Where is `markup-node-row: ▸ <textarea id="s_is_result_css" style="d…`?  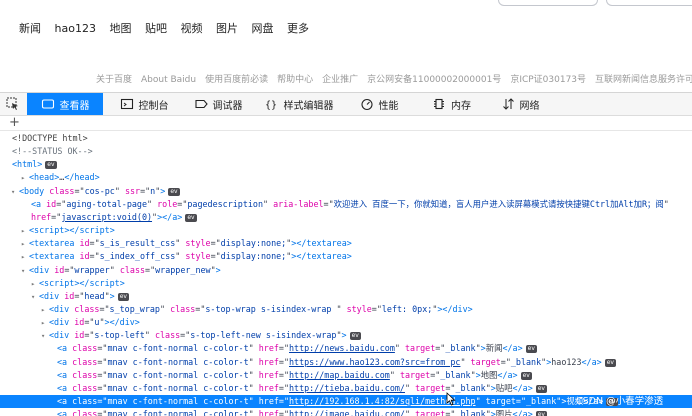
markup-node-row: ▸ <textarea id="s_is_result_css" style="d… is located at coordinates (346, 243).